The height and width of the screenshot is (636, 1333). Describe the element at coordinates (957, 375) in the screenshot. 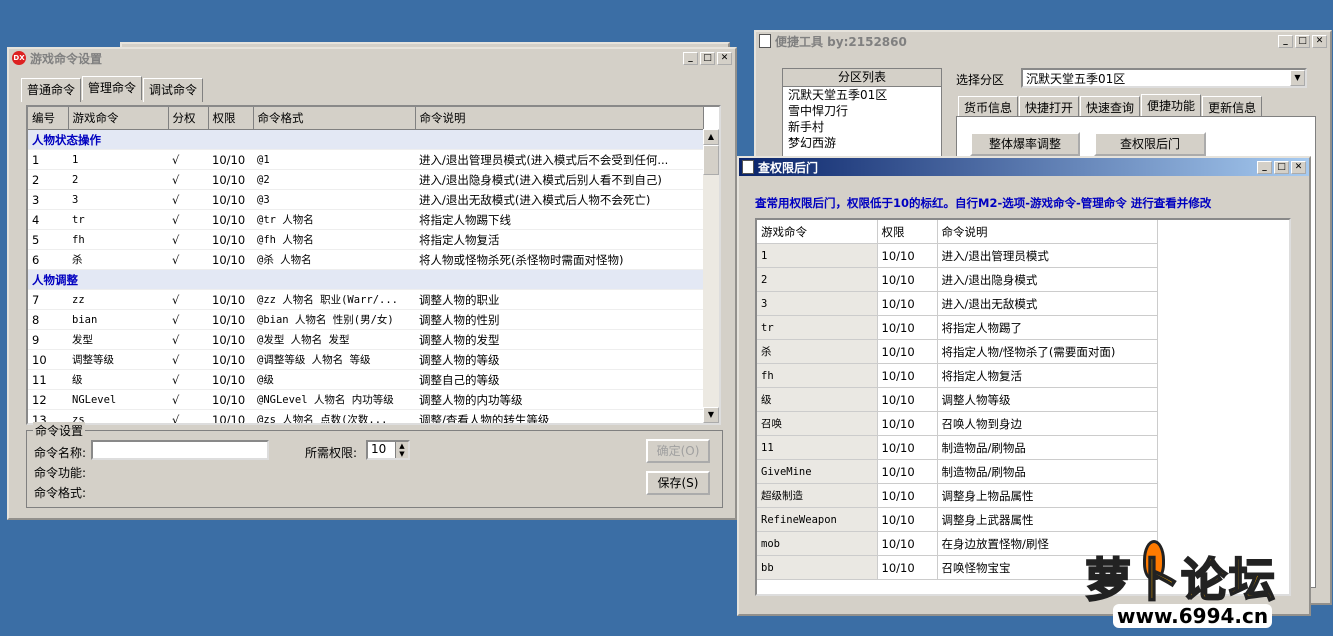

I see `table-row: fh 10/10 将指定人物复活` at that location.